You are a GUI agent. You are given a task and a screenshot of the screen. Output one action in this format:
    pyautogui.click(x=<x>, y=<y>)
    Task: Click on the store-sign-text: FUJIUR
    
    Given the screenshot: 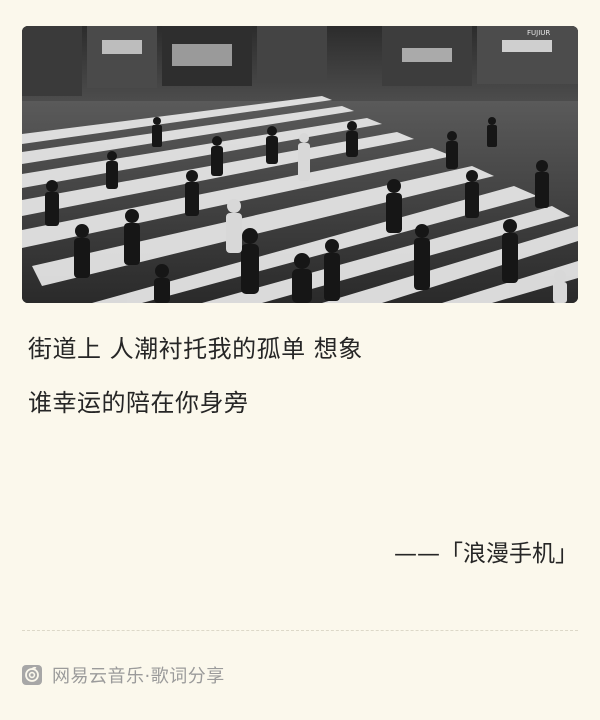 What is the action you would take?
    pyautogui.click(x=538, y=33)
    